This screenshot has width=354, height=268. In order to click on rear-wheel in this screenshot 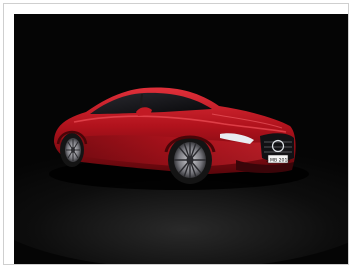, I will do `click(72, 150)`.